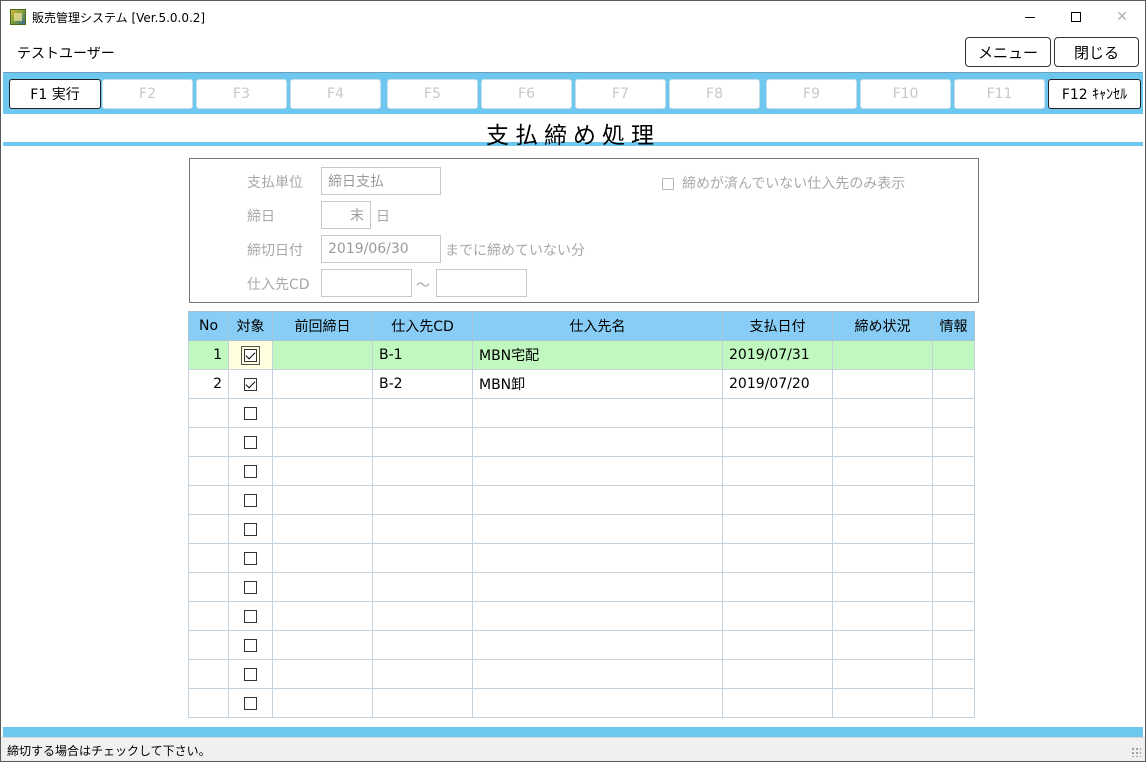  Describe the element at coordinates (811, 94) in the screenshot. I see `fkey-f9-button: F9` at that location.